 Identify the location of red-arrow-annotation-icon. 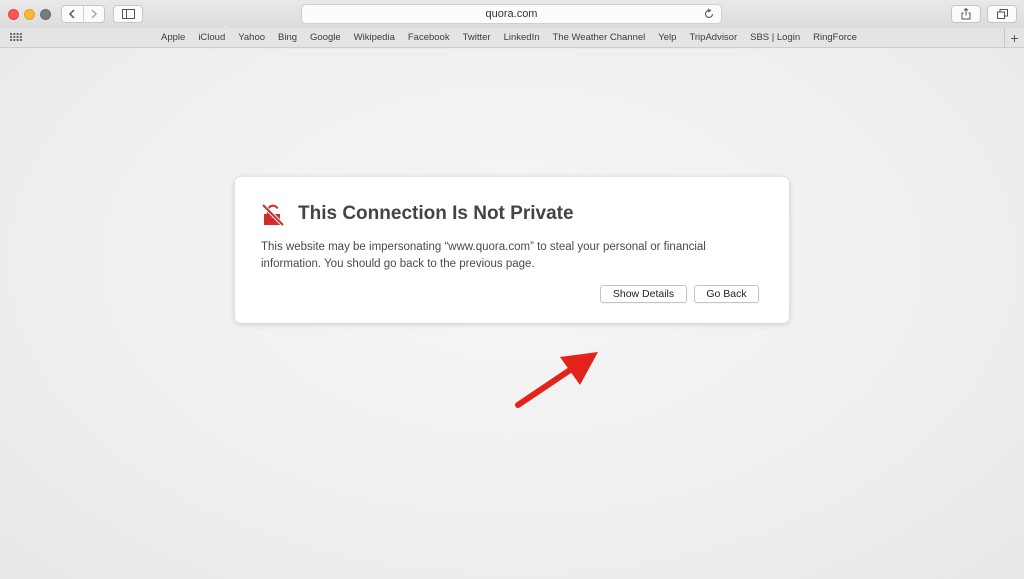
(556, 380).